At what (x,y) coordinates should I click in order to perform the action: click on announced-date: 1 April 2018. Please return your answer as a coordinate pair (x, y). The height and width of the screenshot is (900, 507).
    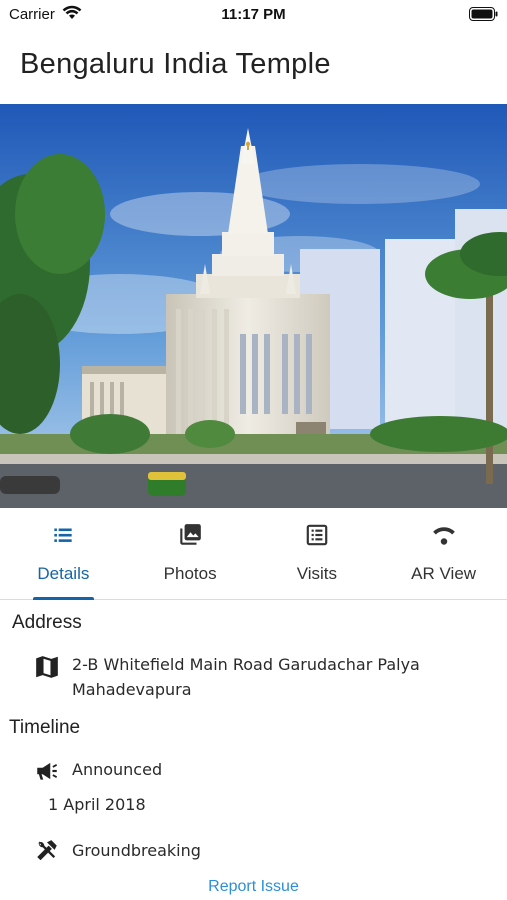
    Looking at the image, I should click on (97, 804).